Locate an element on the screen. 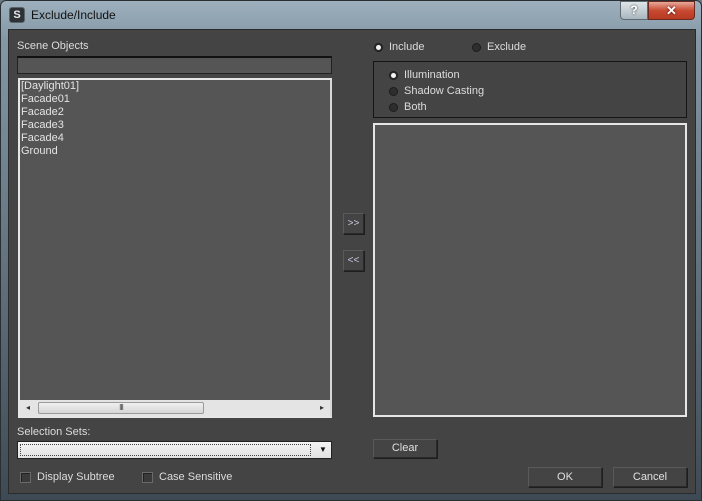  shadow-casting-radio is located at coordinates (393, 91).